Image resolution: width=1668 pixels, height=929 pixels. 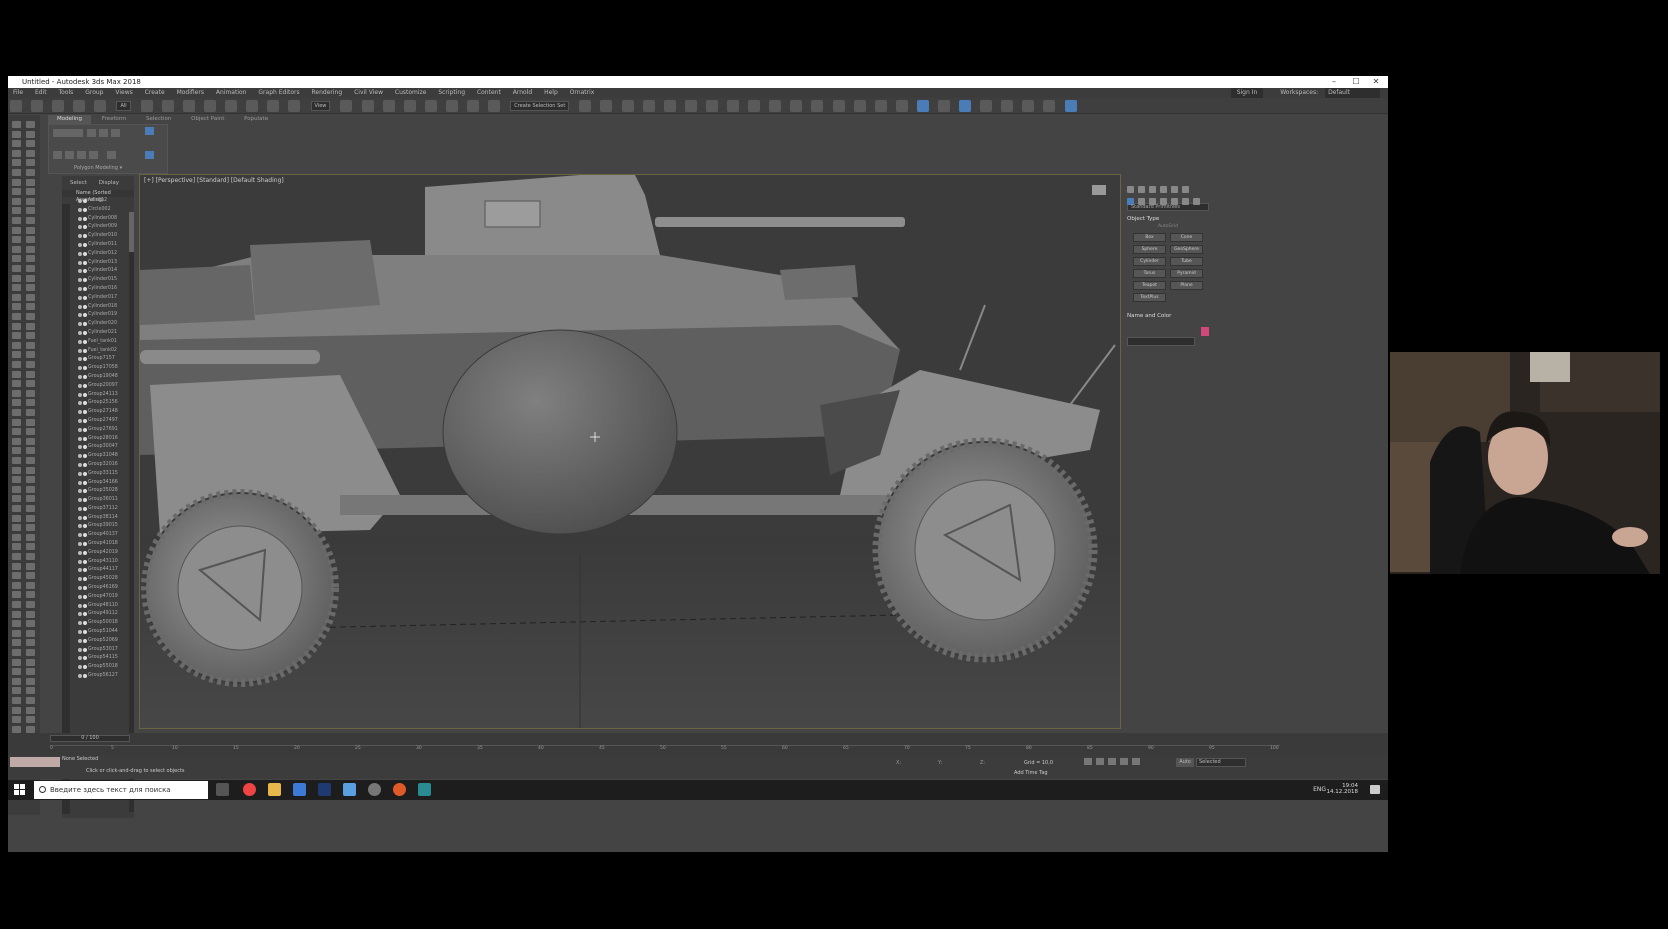 What do you see at coordinates (1186, 285) in the screenshot?
I see `plane-button: Plane` at bounding box center [1186, 285].